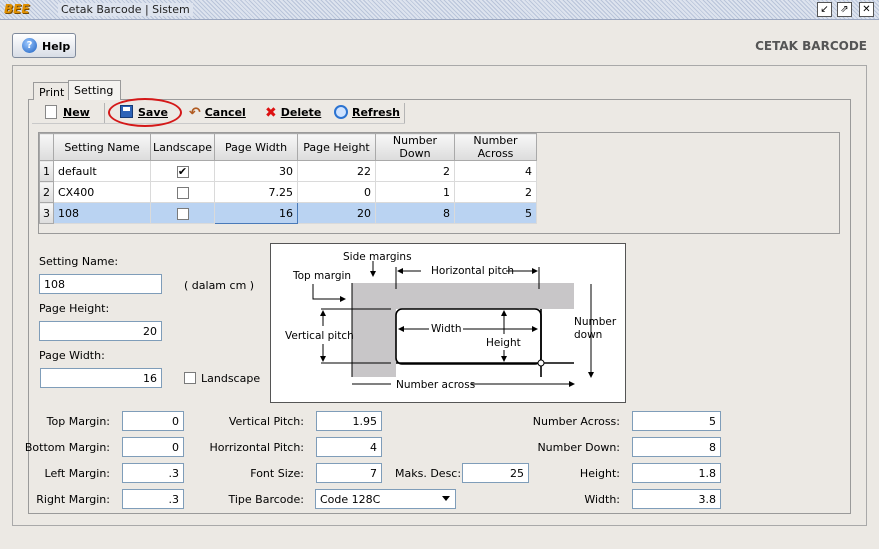 This screenshot has width=879, height=549. What do you see at coordinates (256, 213) in the screenshot?
I see `page-width-cell: 16` at bounding box center [256, 213].